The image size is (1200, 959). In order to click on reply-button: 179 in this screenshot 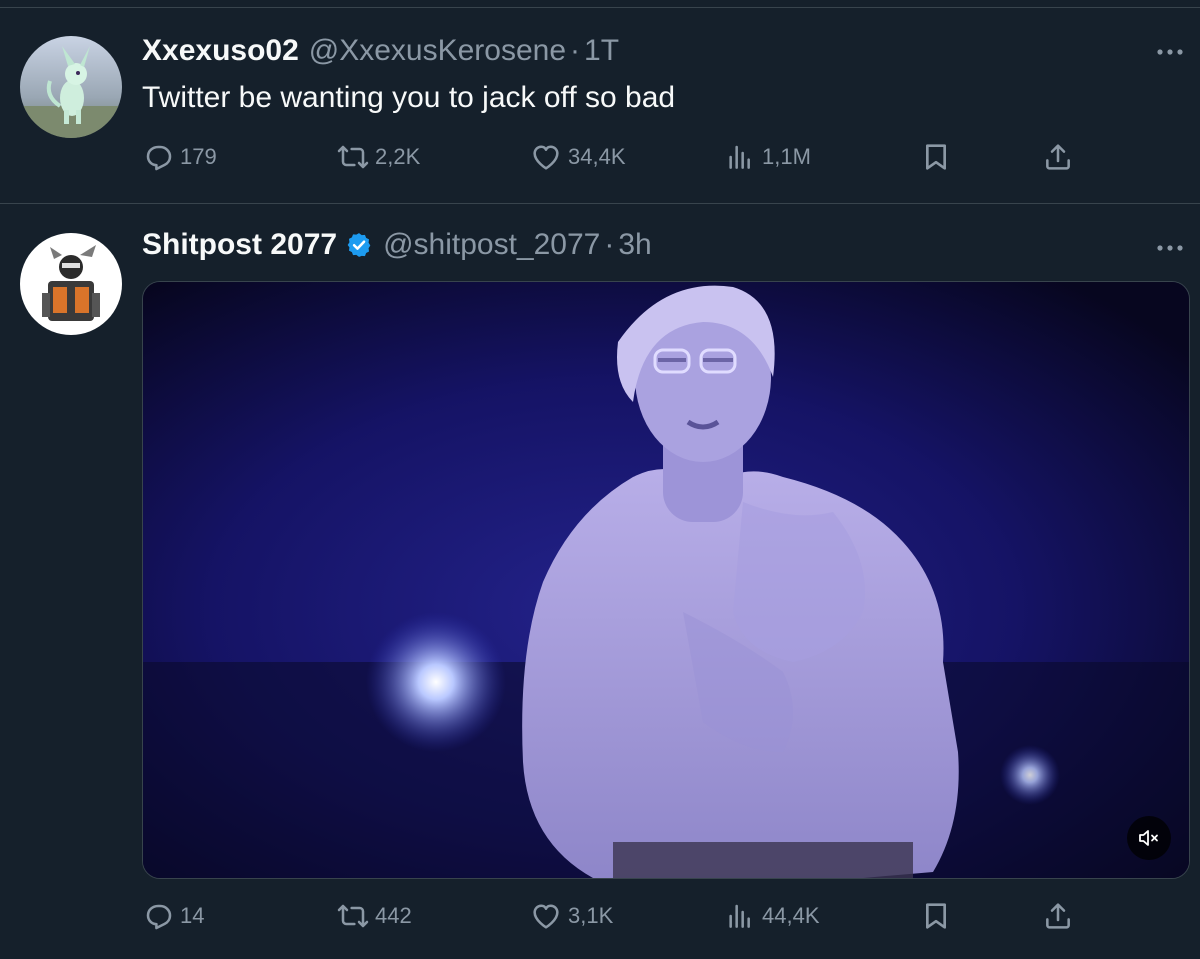, I will do `click(179, 157)`.